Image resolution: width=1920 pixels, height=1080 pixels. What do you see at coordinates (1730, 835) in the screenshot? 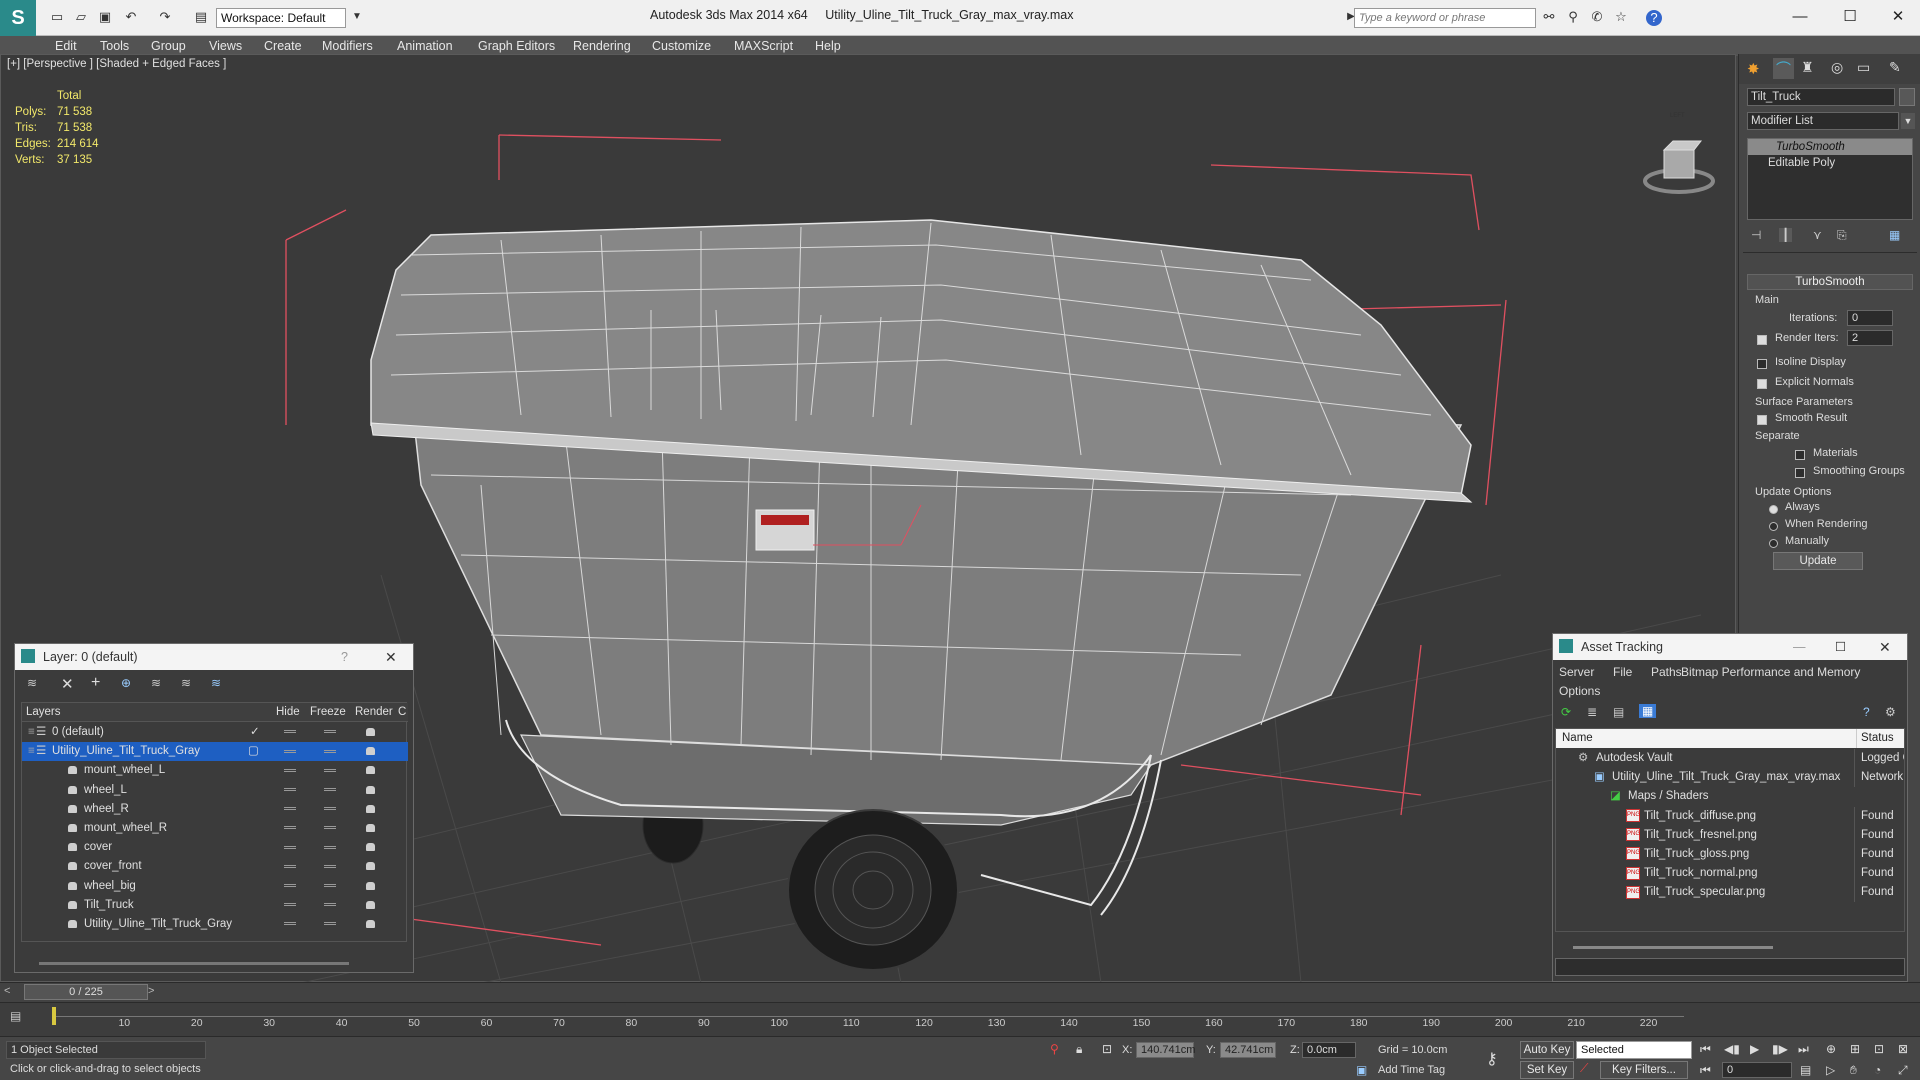
I see `asset-row: PNG Tilt_Truck_fresnel.png Found` at bounding box center [1730, 835].